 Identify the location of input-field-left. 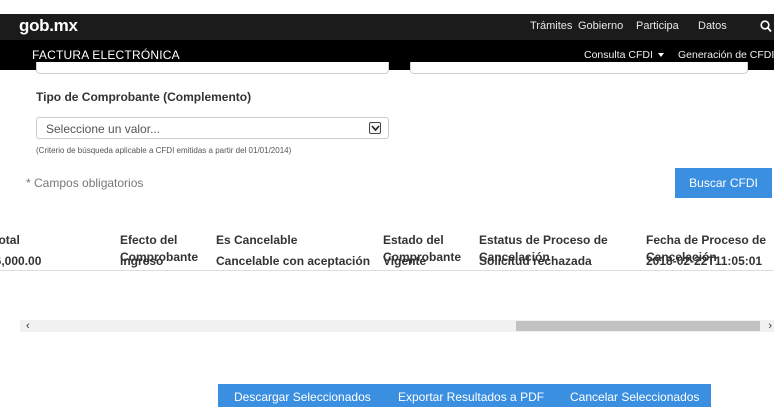
(212, 68).